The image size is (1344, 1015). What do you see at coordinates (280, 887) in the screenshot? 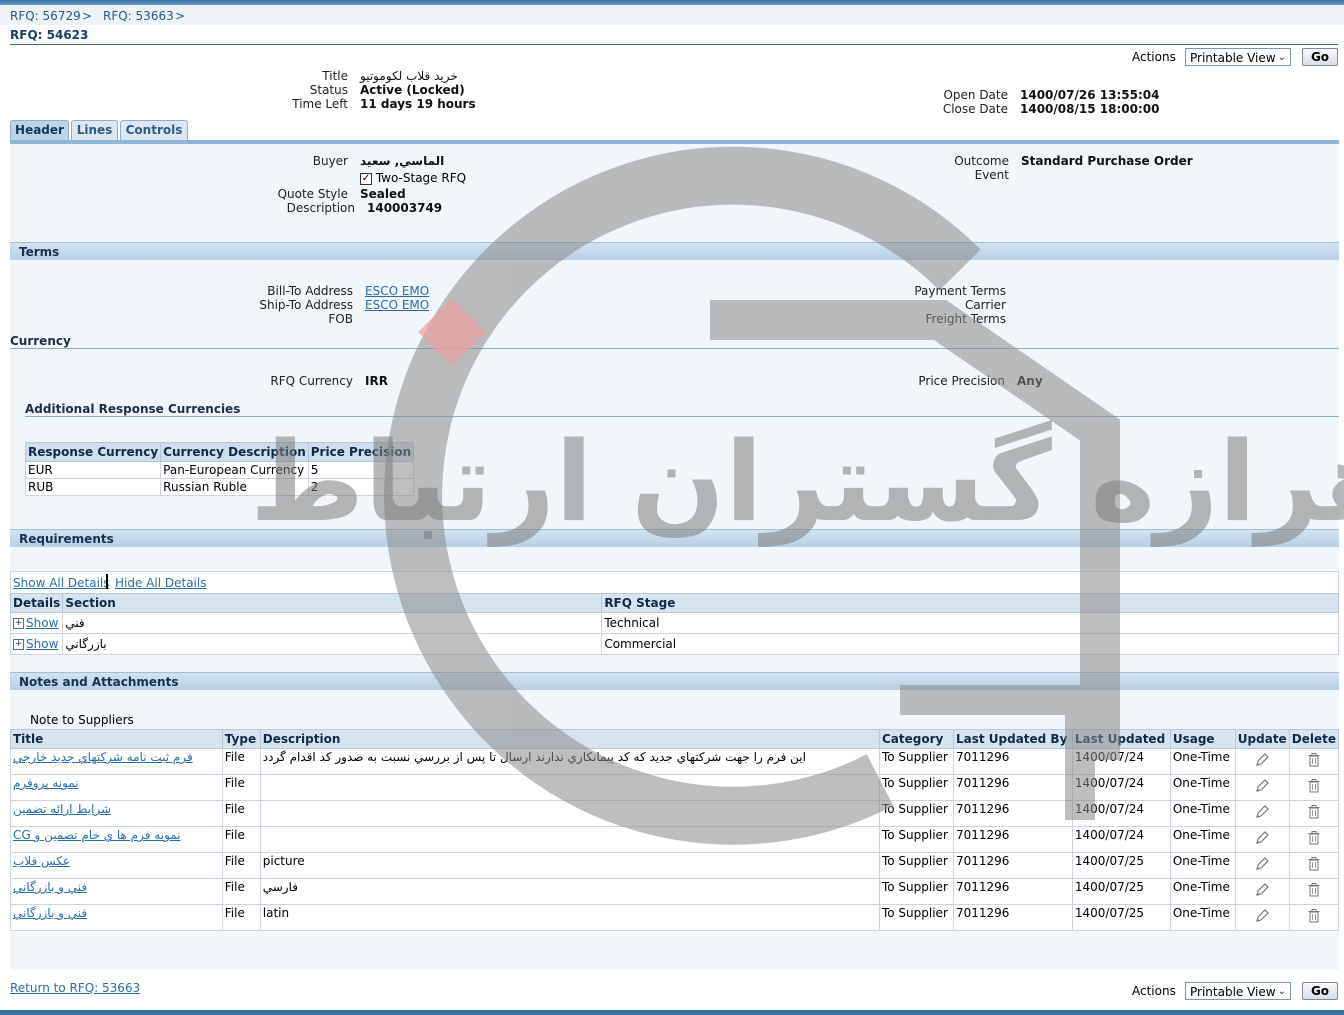
I see `description-cell-text: فارسي` at bounding box center [280, 887].